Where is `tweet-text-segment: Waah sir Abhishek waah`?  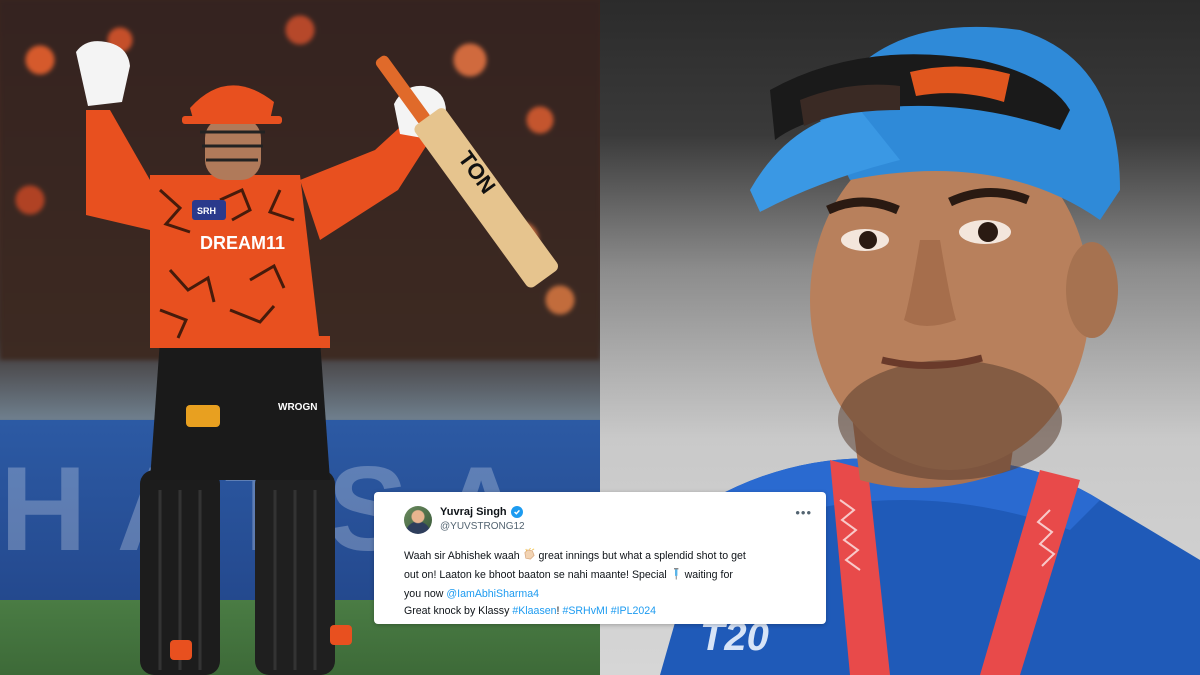 tweet-text-segment: Waah sir Abhishek waah is located at coordinates (462, 556).